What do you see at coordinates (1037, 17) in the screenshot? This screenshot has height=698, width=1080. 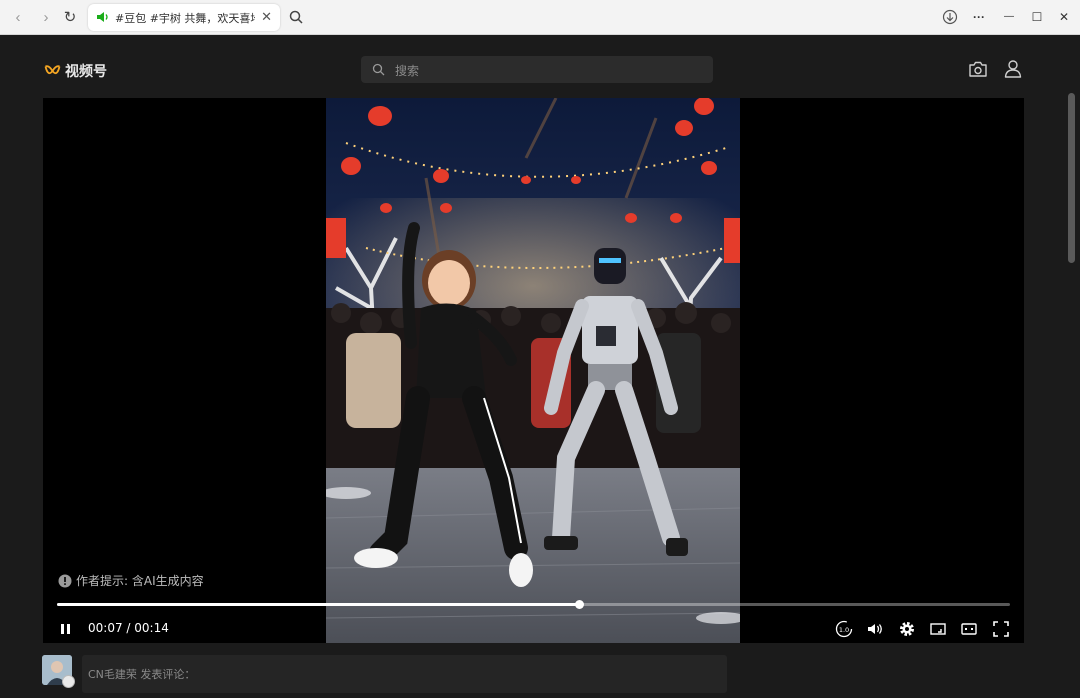 I see `maximize-icon: ☐` at bounding box center [1037, 17].